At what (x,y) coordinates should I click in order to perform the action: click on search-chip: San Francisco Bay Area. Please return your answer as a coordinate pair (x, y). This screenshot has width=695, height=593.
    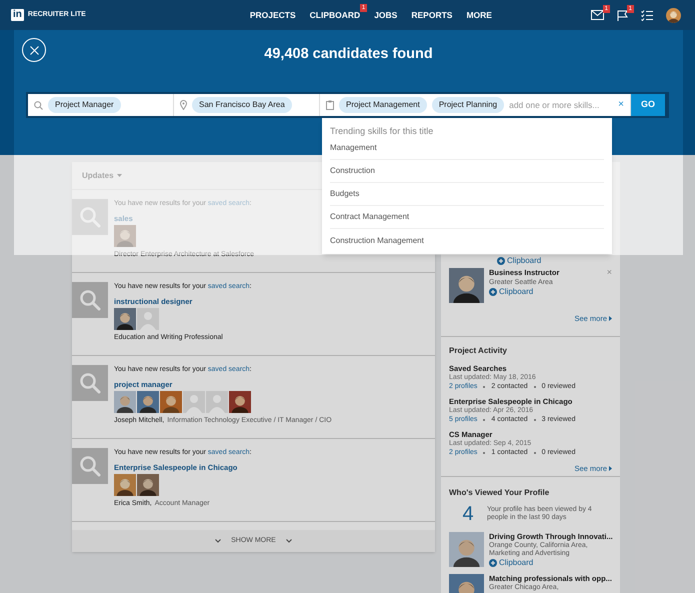
    Looking at the image, I should click on (242, 105).